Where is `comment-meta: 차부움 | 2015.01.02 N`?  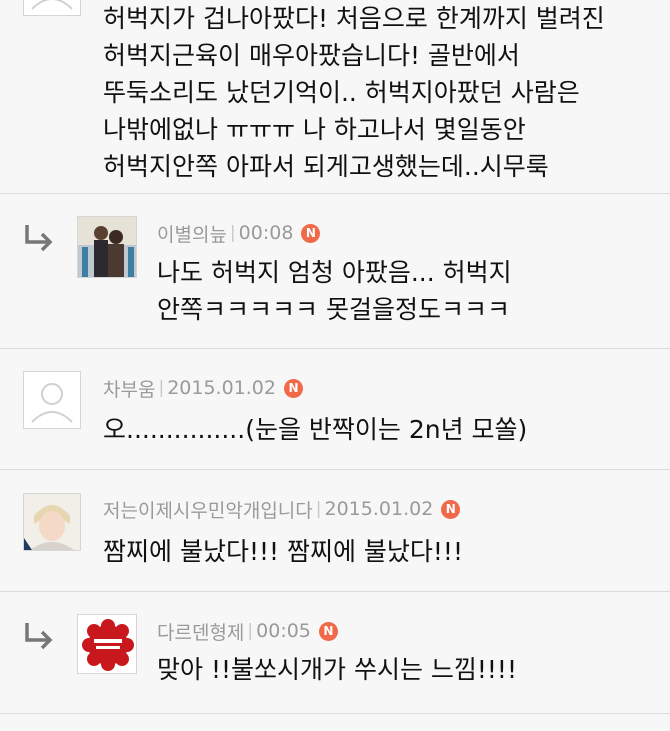
comment-meta: 차부움 | 2015.01.02 N is located at coordinates (203, 388).